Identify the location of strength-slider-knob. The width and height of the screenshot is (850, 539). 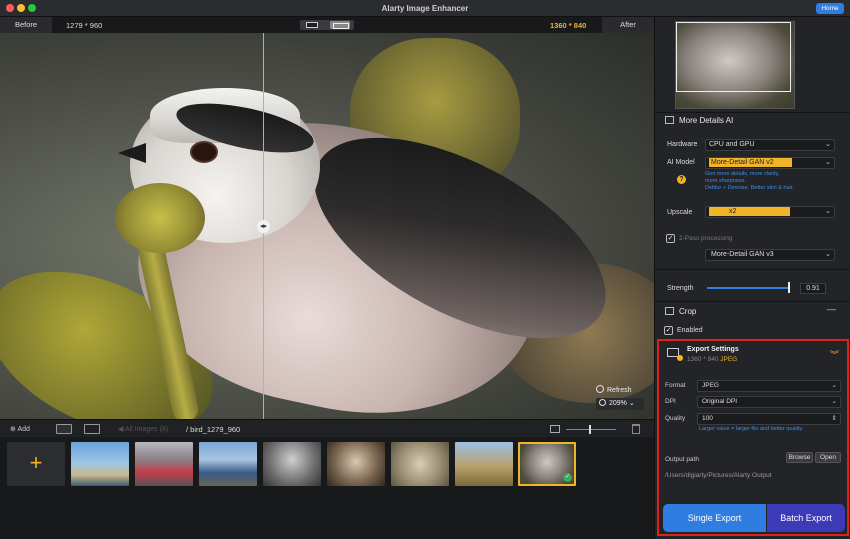
(789, 287).